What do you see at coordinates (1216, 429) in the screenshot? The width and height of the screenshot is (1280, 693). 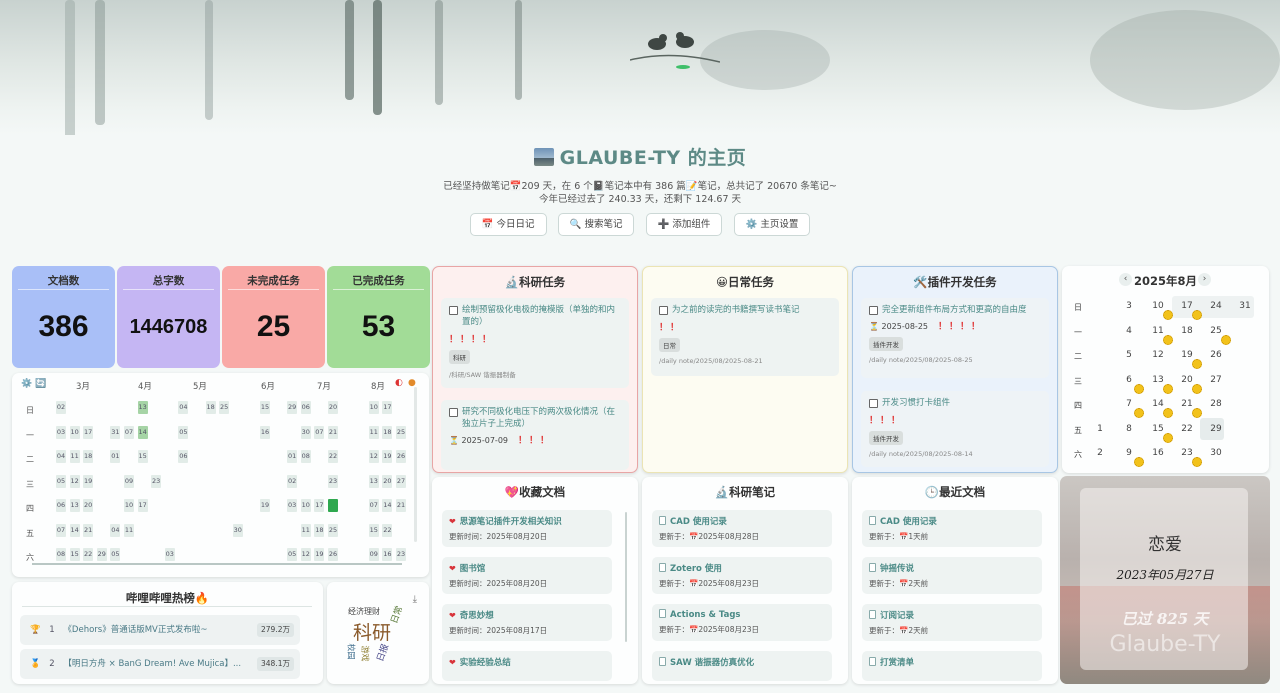 I see `calendar-day: 29` at bounding box center [1216, 429].